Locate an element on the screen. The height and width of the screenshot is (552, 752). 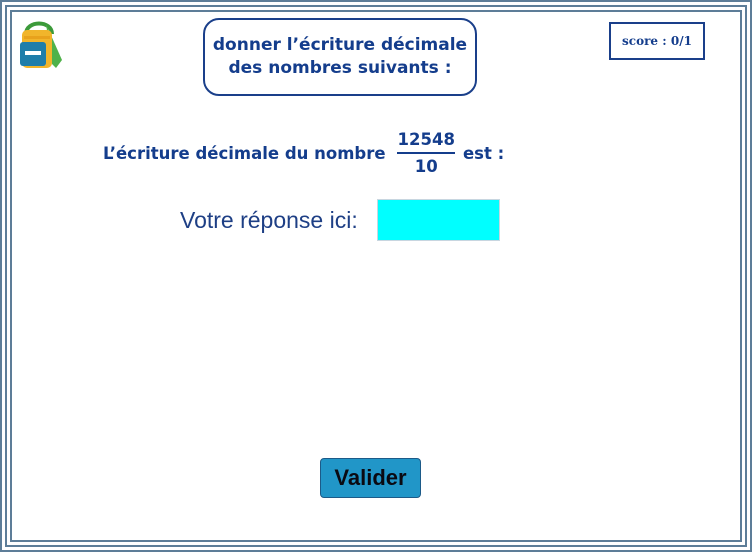
question-prefix: L’écriture décimale du nombre is located at coordinates (244, 153).